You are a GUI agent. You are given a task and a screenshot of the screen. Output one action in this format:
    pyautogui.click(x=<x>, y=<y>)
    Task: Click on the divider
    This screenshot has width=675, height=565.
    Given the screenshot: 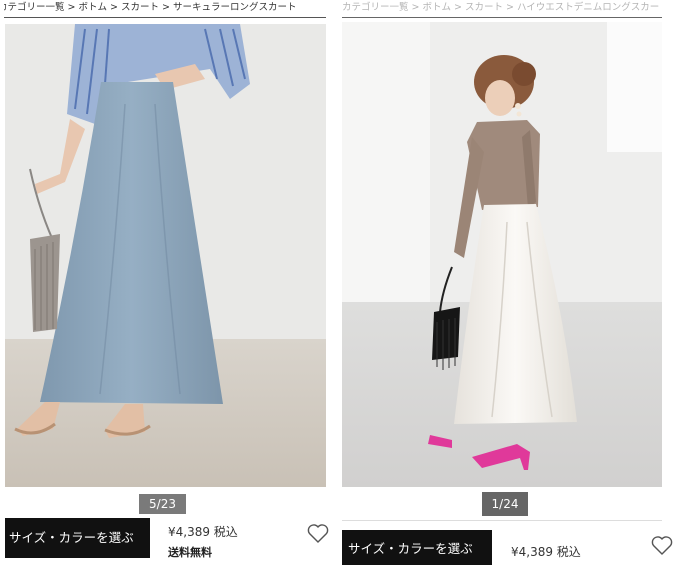 What is the action you would take?
    pyautogui.click(x=502, y=520)
    